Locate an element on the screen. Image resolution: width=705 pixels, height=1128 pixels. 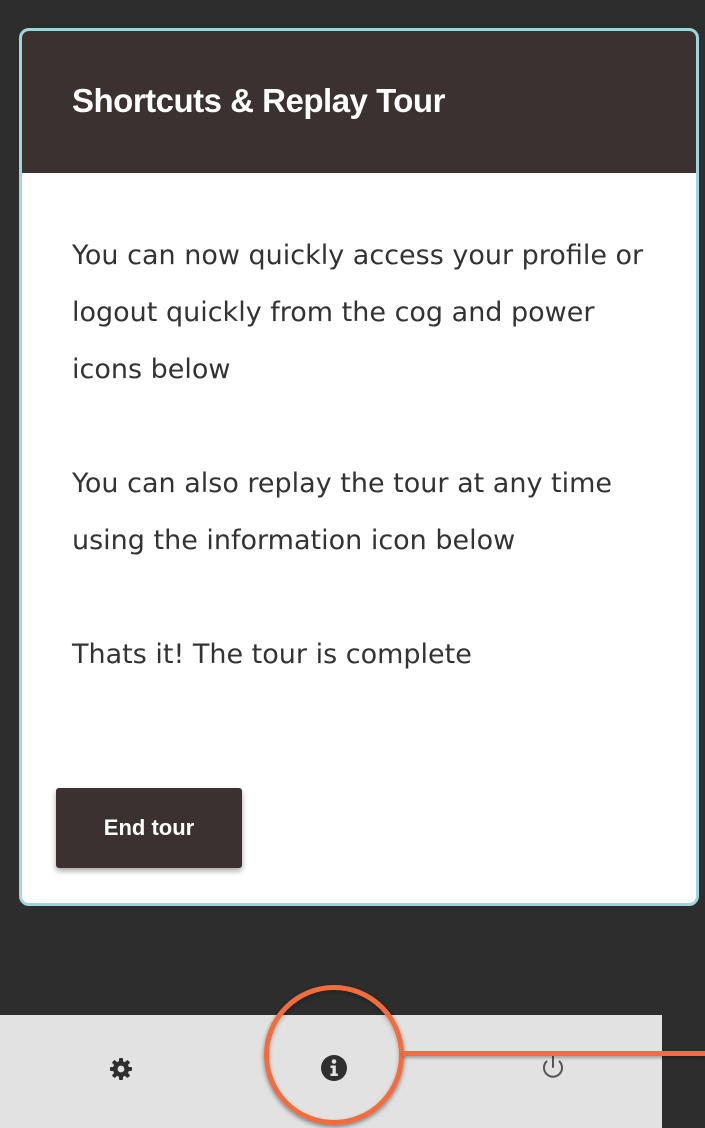
callout-pointer-line is located at coordinates (554, 1053).